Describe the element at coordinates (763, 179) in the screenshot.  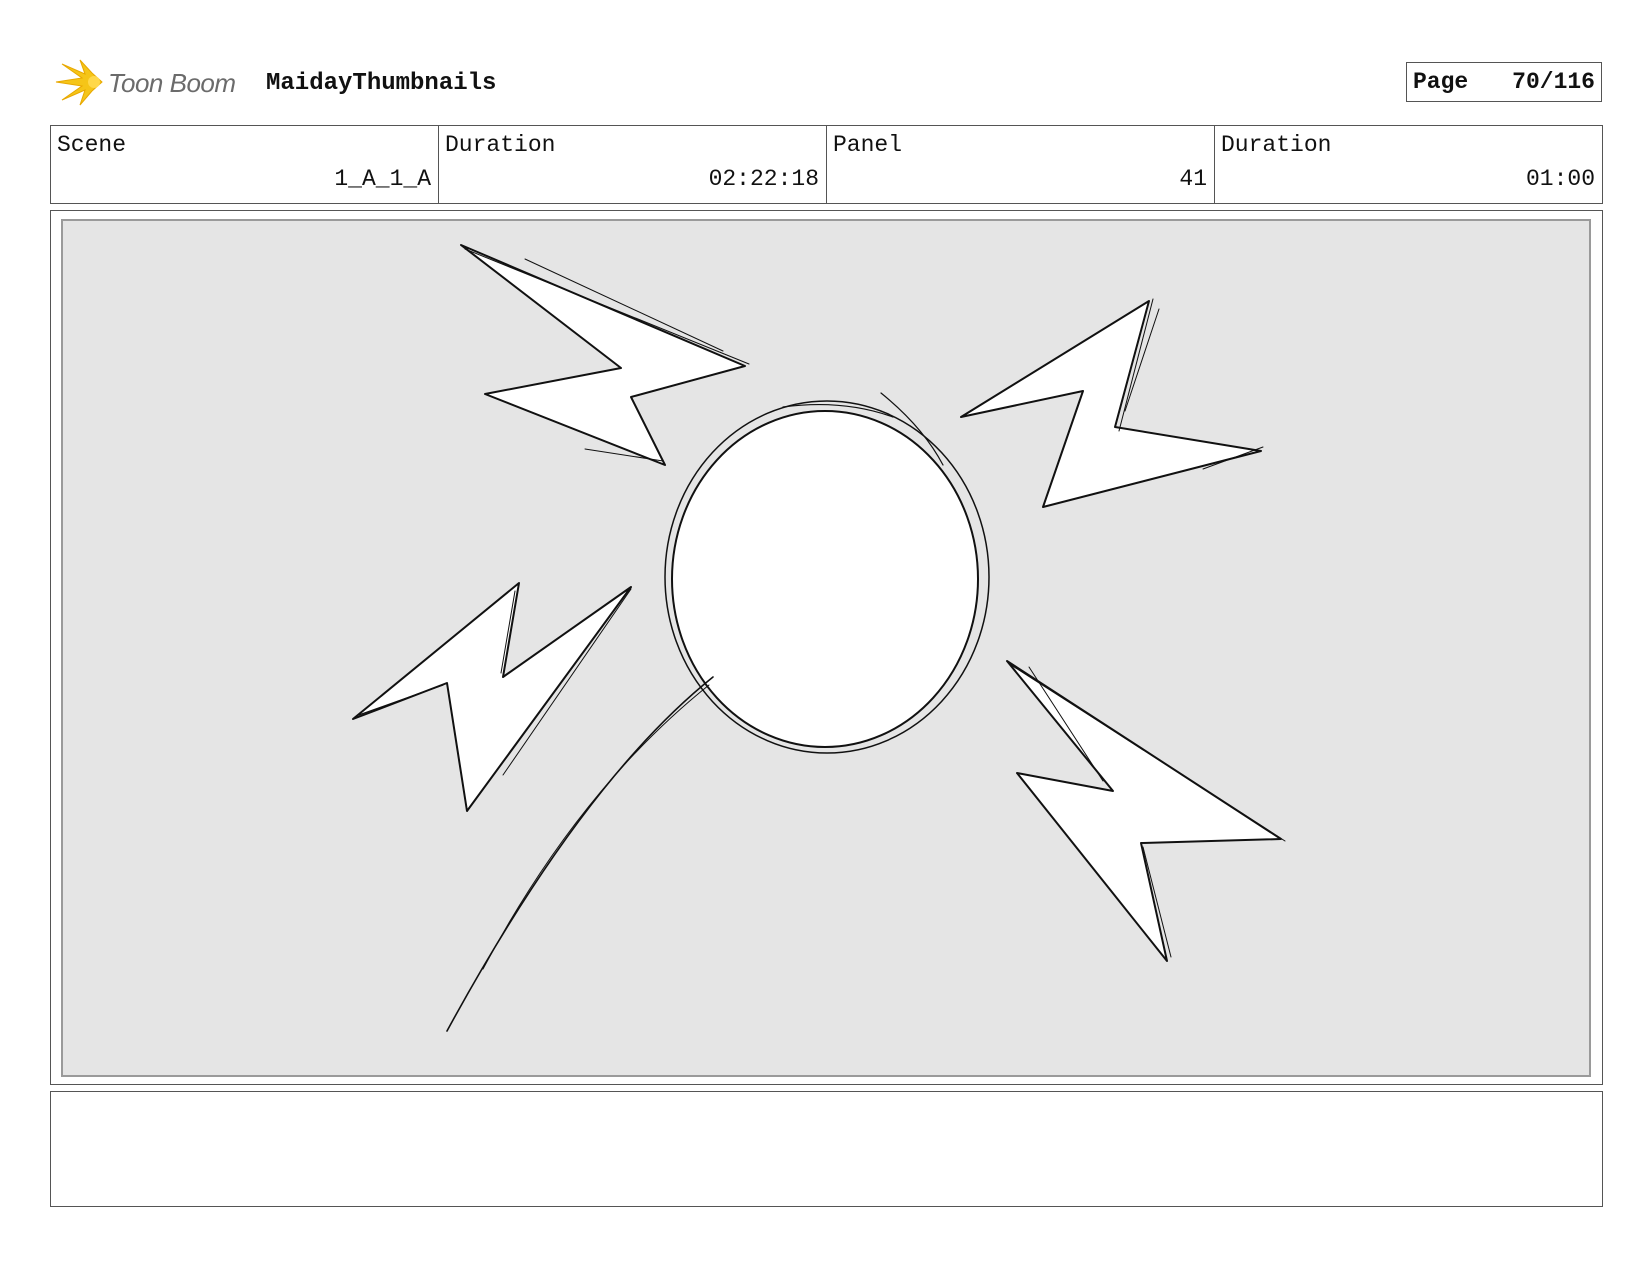
I see `scene-duration-value: 02:22:18` at that location.